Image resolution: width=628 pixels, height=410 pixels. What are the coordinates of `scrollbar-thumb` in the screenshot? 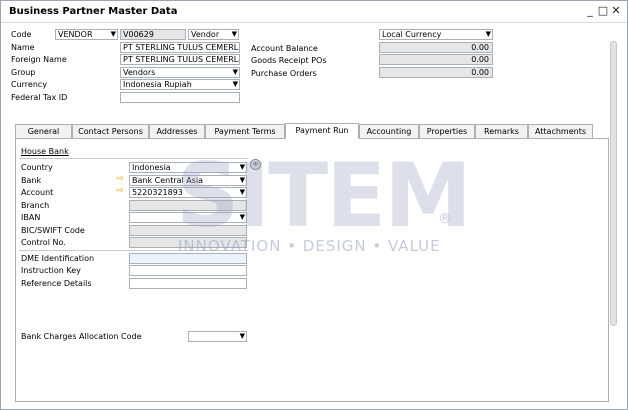 It's located at (613, 183).